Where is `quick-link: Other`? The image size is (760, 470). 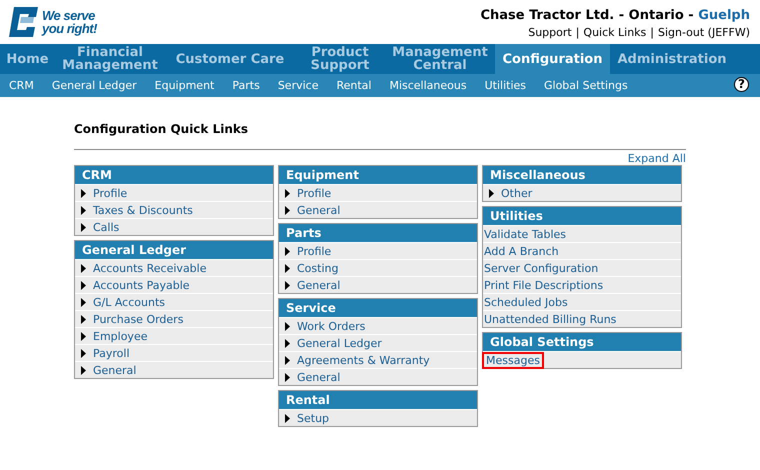 quick-link: Other is located at coordinates (516, 193).